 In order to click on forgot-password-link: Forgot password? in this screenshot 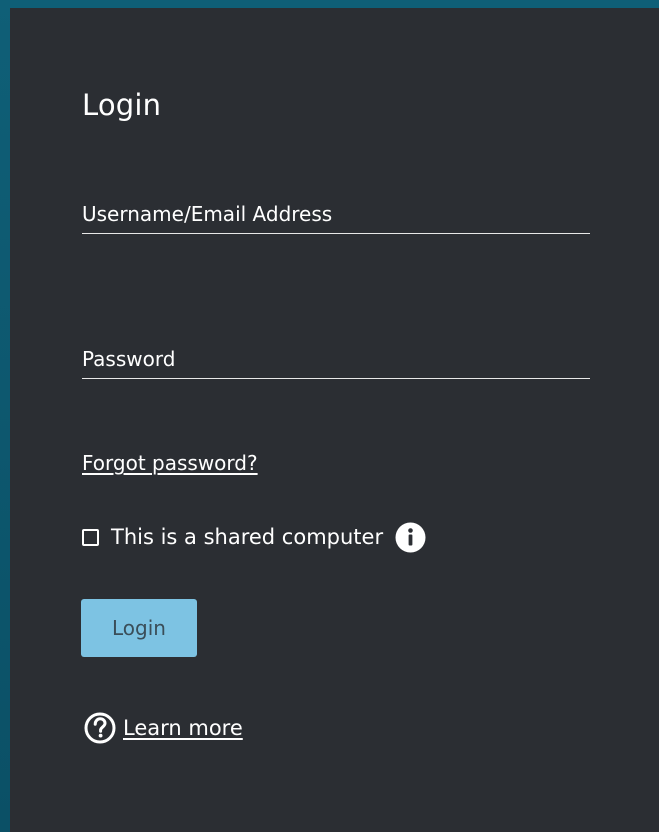, I will do `click(170, 463)`.